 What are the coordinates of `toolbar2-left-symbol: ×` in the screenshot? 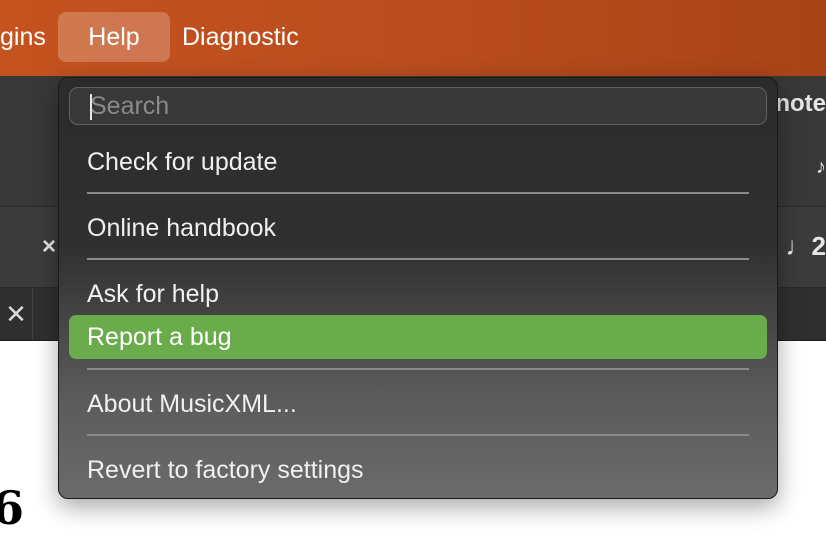 It's located at (49, 247).